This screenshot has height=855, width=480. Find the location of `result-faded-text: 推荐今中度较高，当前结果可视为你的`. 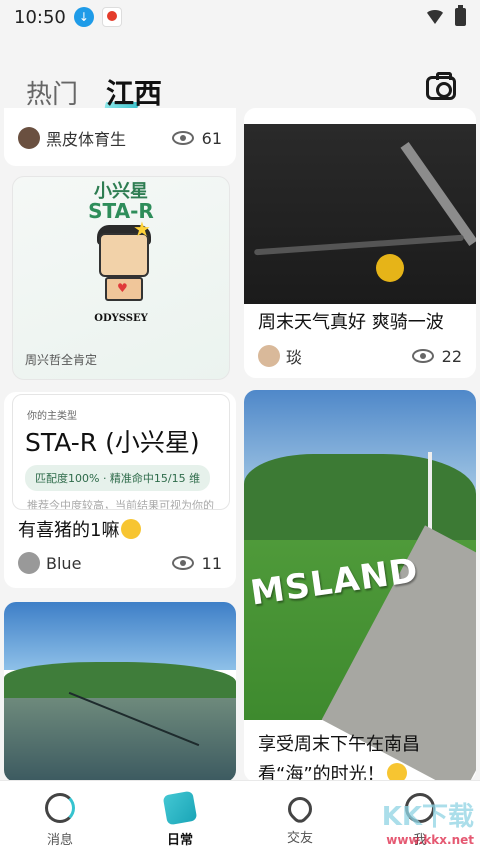

result-faded-text: 推荐今中度较高，当前结果可视为你的 is located at coordinates (120, 504).